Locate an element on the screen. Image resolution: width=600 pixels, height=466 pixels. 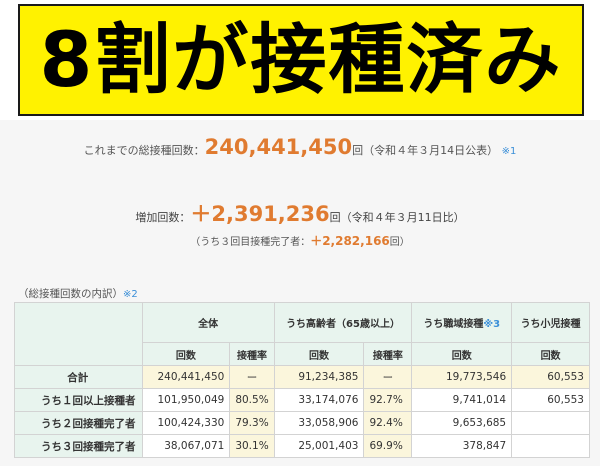
note-3-link: ※3 is located at coordinates (491, 324).